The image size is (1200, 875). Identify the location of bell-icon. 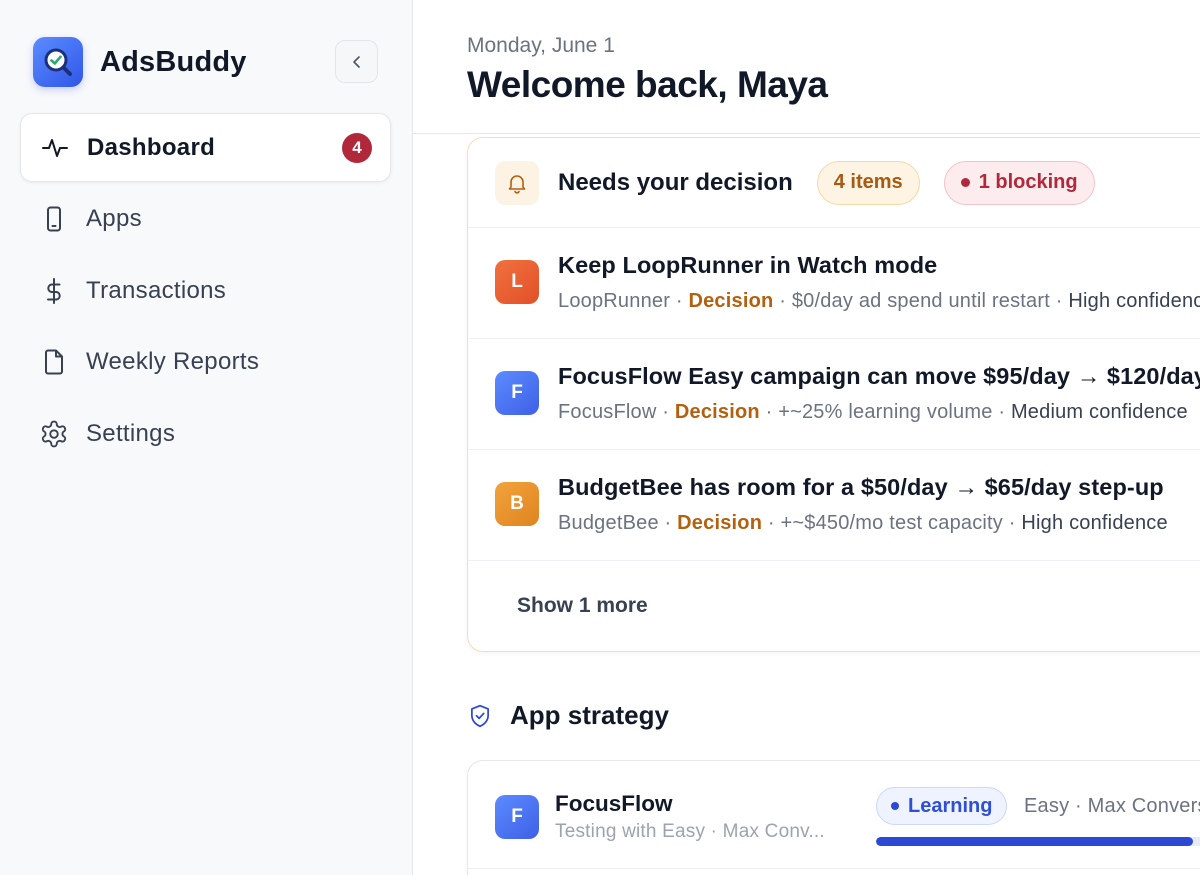
(517, 182).